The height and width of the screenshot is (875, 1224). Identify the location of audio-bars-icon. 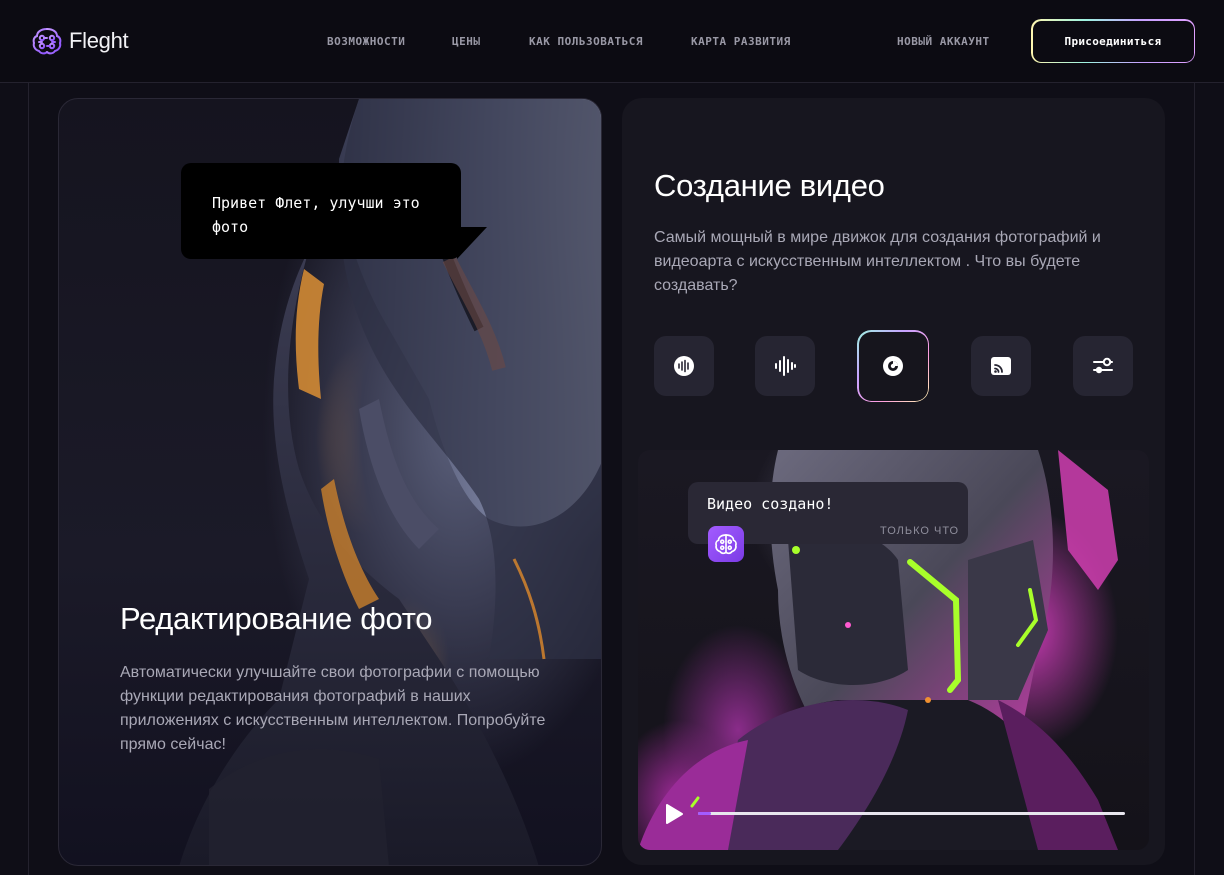
(785, 366).